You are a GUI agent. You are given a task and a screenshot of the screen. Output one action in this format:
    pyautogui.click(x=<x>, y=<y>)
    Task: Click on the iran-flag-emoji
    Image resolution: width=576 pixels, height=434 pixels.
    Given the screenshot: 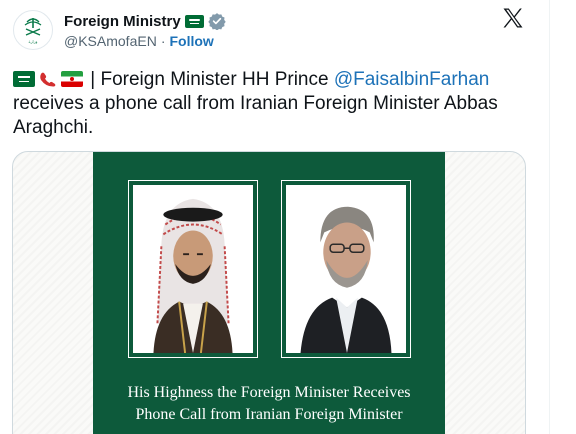 What is the action you would take?
    pyautogui.click(x=72, y=79)
    